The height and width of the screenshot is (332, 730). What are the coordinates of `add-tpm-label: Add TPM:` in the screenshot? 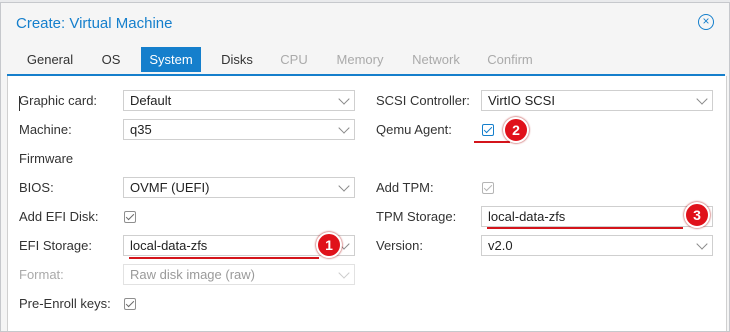 It's located at (405, 187).